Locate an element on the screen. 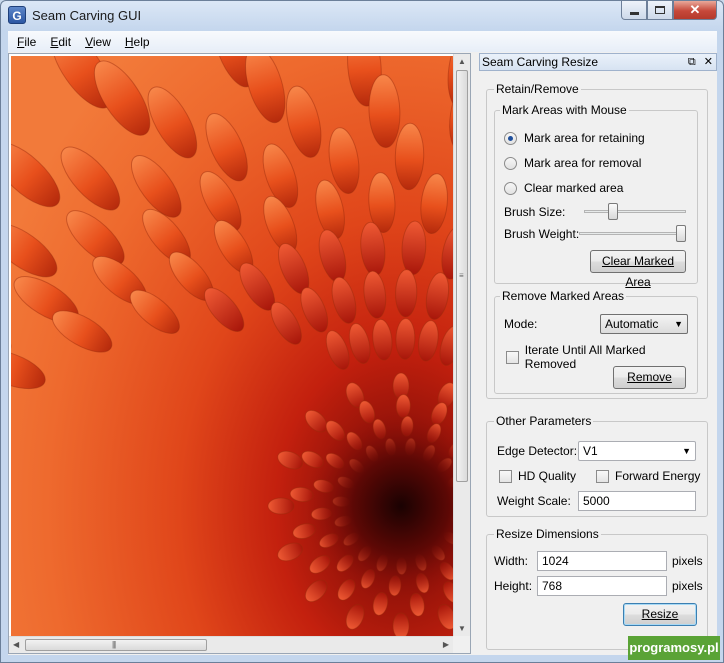  scroll-up-icon: ▲ is located at coordinates (462, 61).